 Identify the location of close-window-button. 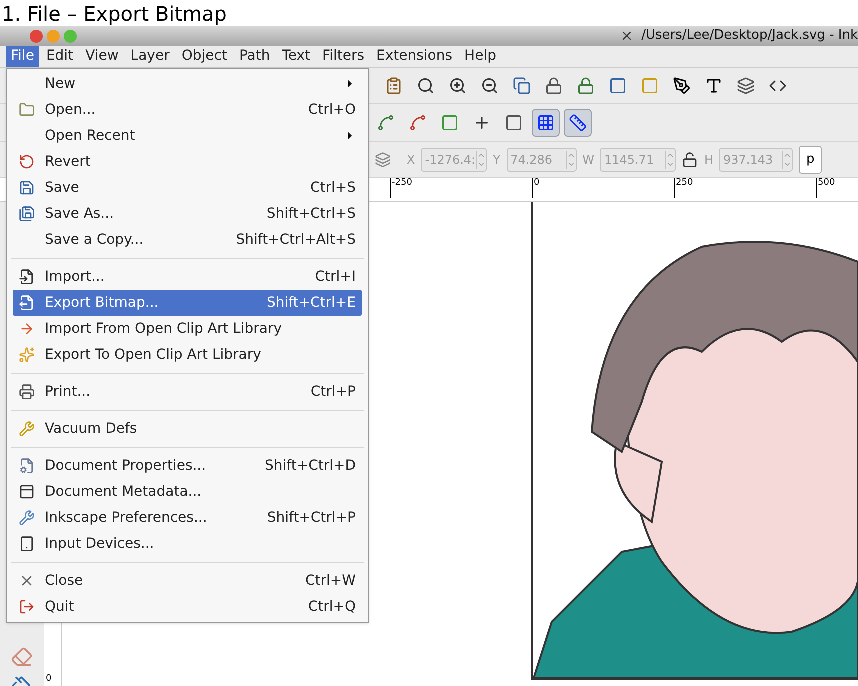
(36, 36).